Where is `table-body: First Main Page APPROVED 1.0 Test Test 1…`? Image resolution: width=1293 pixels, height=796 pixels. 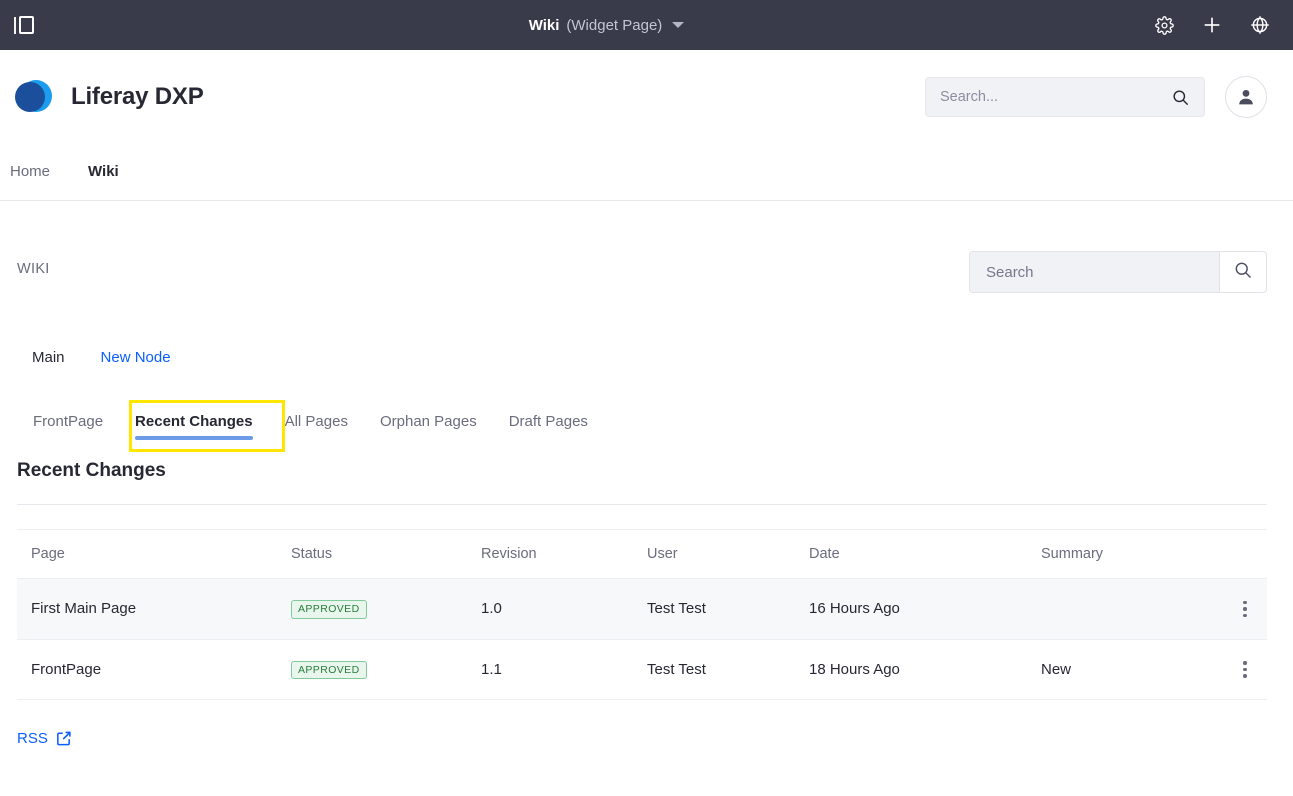 table-body: First Main Page APPROVED 1.0 Test Test 1… is located at coordinates (642, 639).